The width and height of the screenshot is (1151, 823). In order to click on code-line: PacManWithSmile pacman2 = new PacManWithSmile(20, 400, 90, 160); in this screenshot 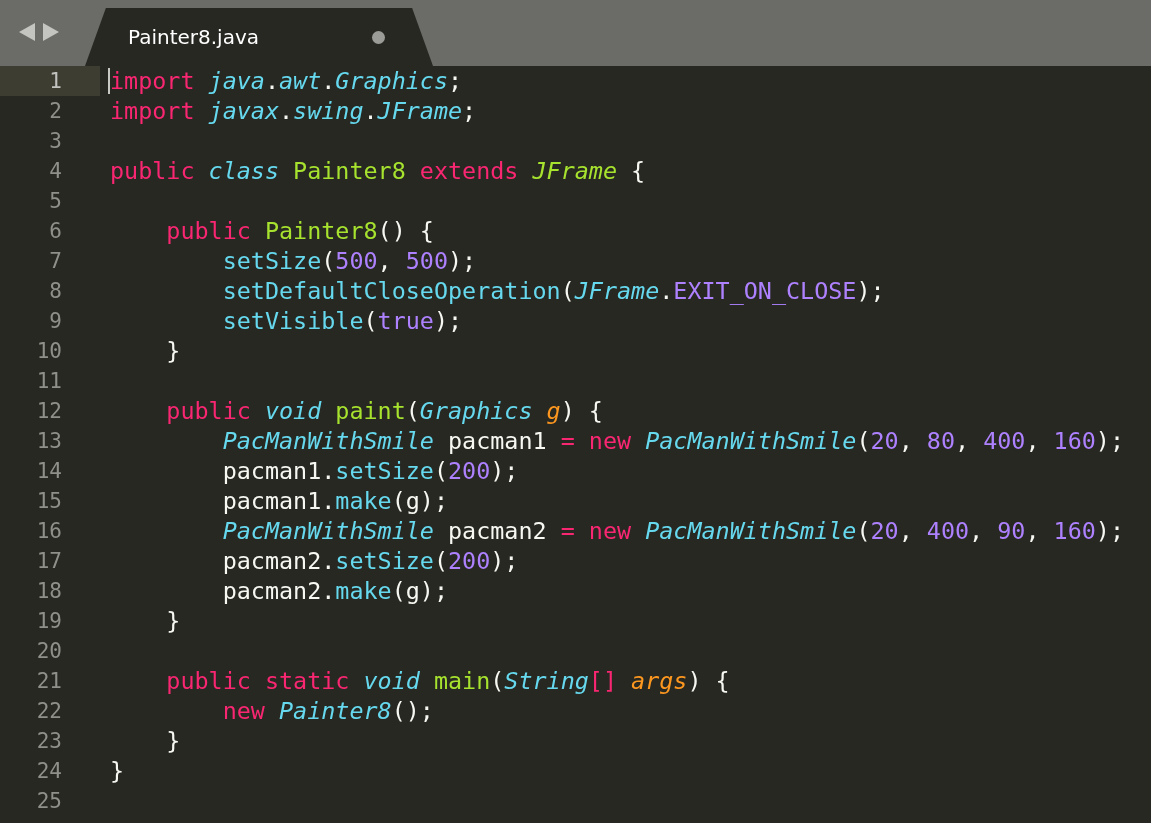, I will do `click(673, 531)`.